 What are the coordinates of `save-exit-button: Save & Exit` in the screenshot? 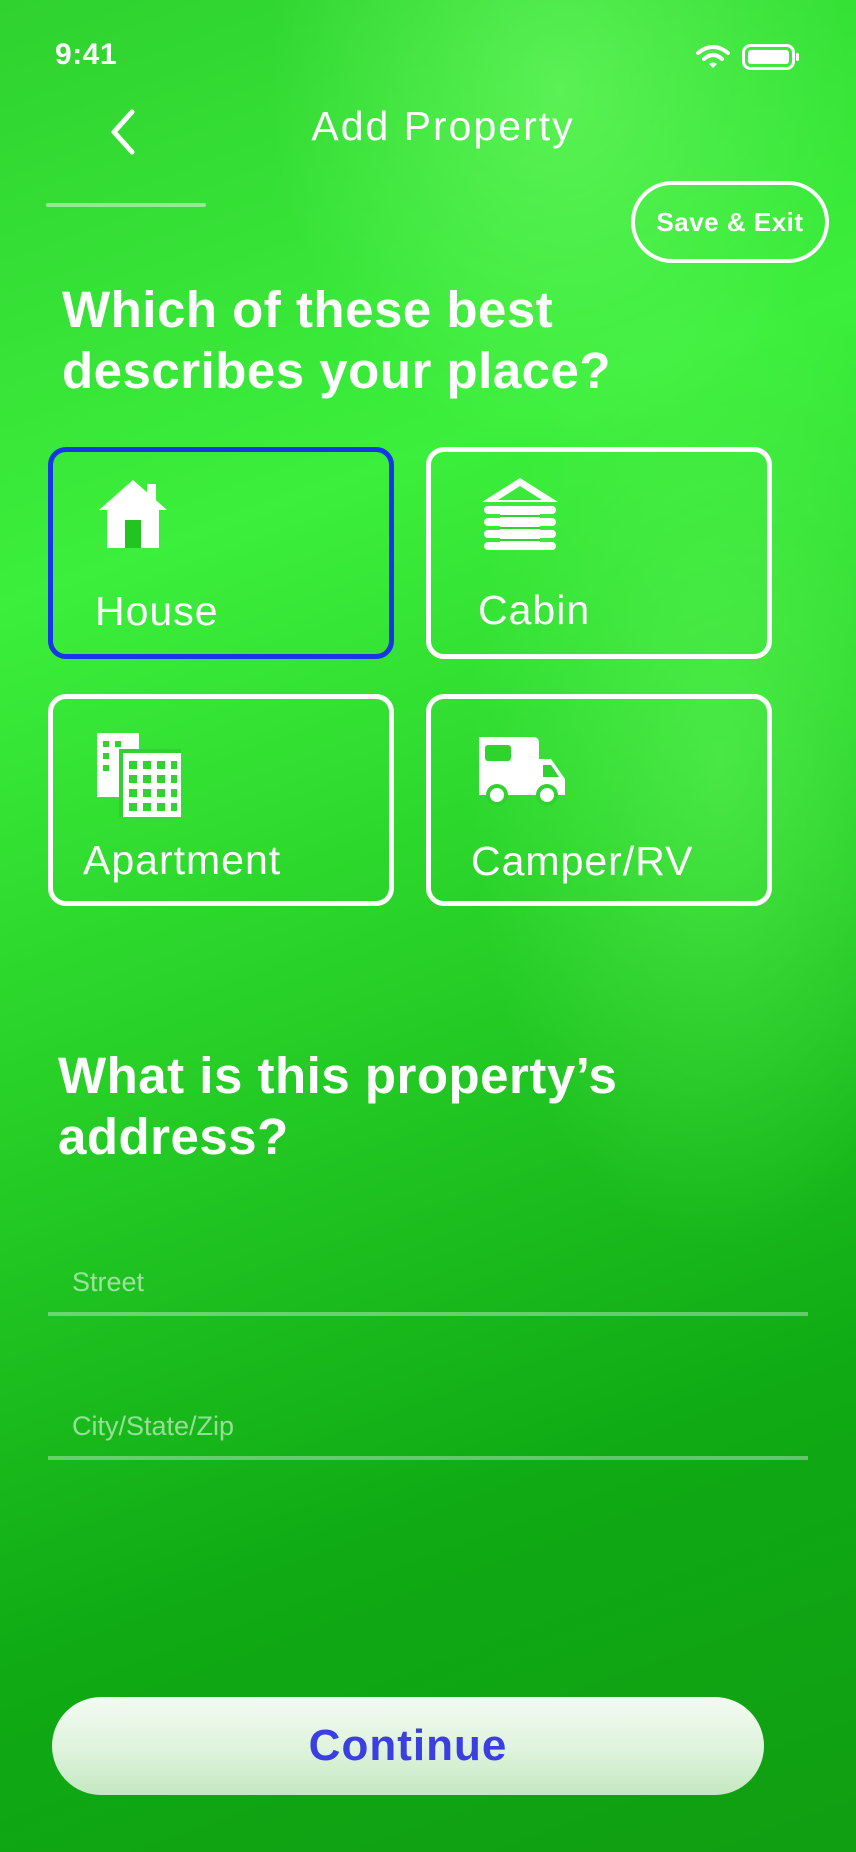 It's located at (730, 222).